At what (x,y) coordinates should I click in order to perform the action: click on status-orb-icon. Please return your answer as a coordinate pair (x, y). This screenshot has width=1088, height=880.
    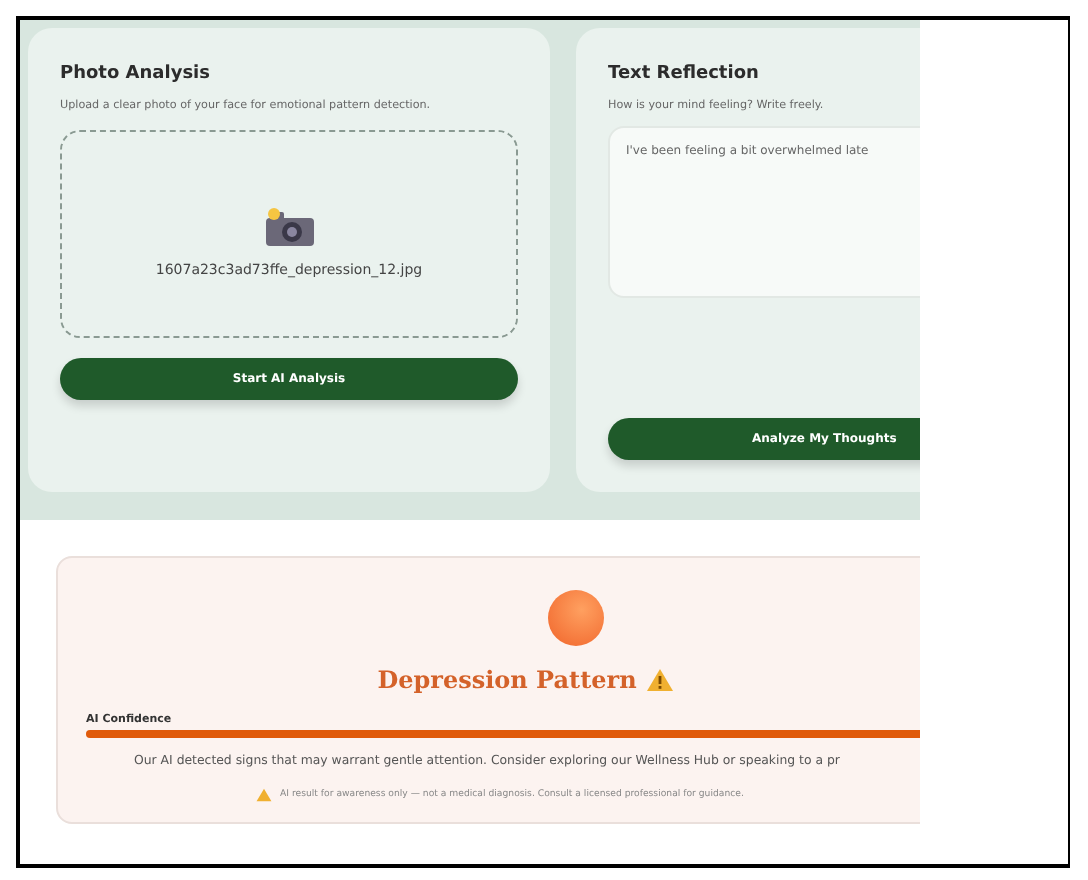
    Looking at the image, I should click on (576, 618).